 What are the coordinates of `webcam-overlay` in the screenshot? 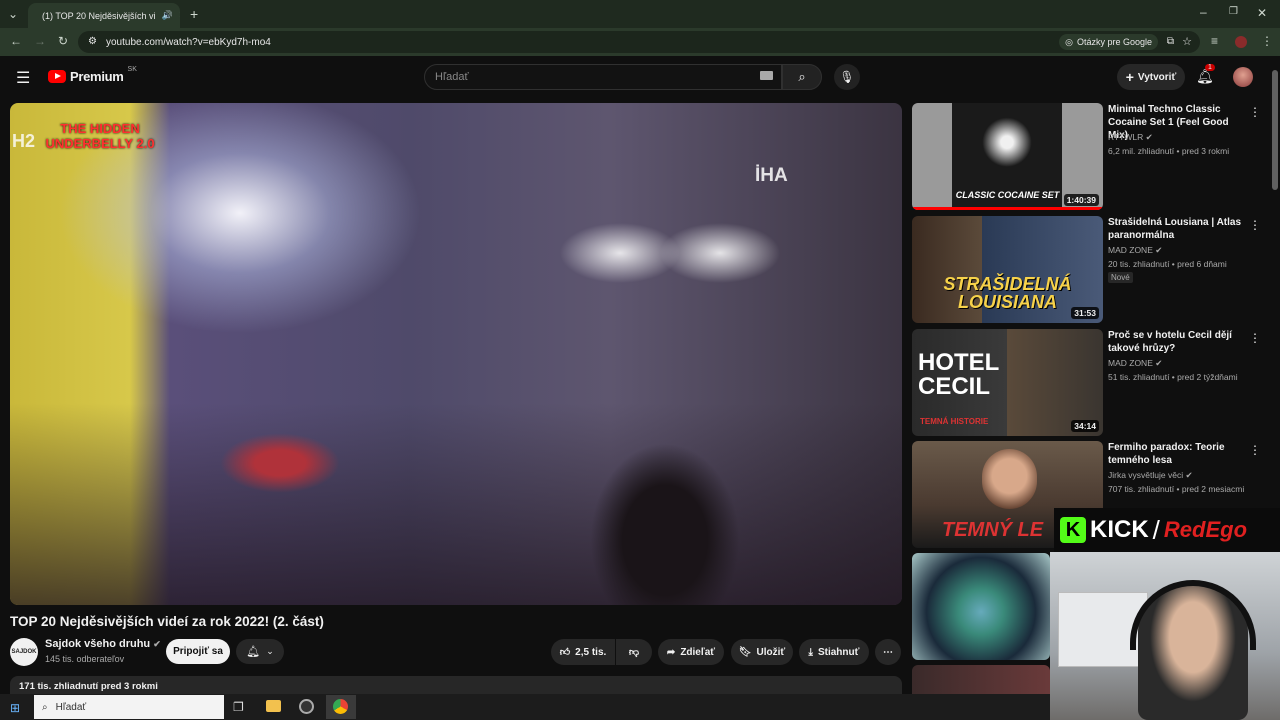 It's located at (1165, 636).